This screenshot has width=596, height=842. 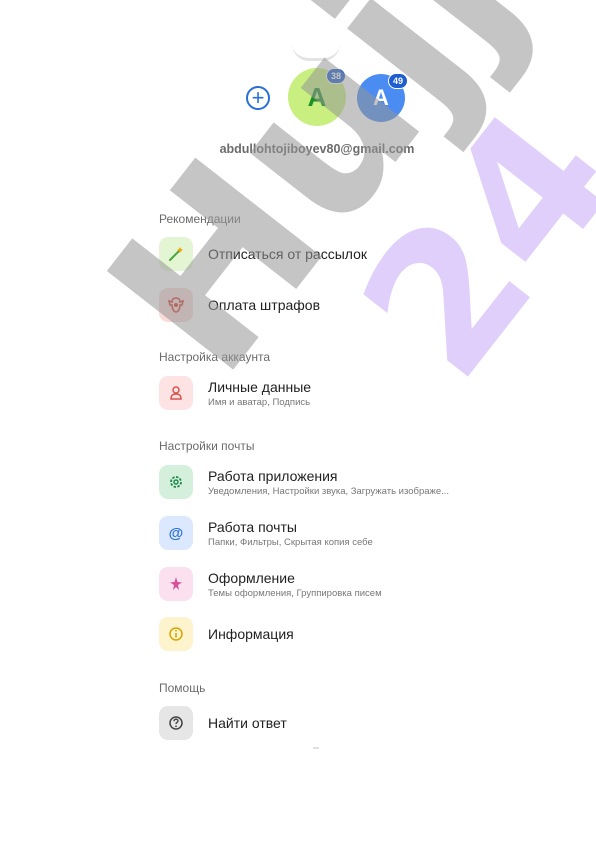 What do you see at coordinates (258, 98) in the screenshot?
I see `add-account-button: +` at bounding box center [258, 98].